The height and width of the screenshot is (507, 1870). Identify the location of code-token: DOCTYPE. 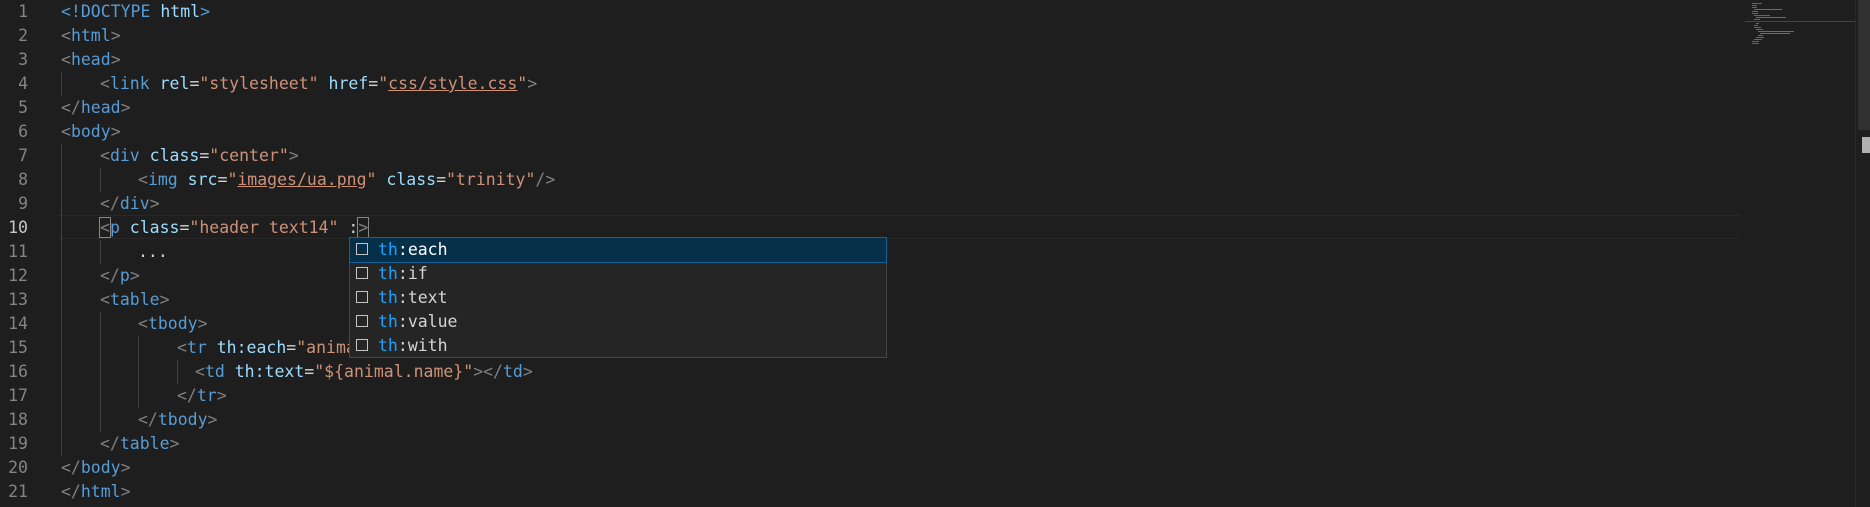
(115, 11).